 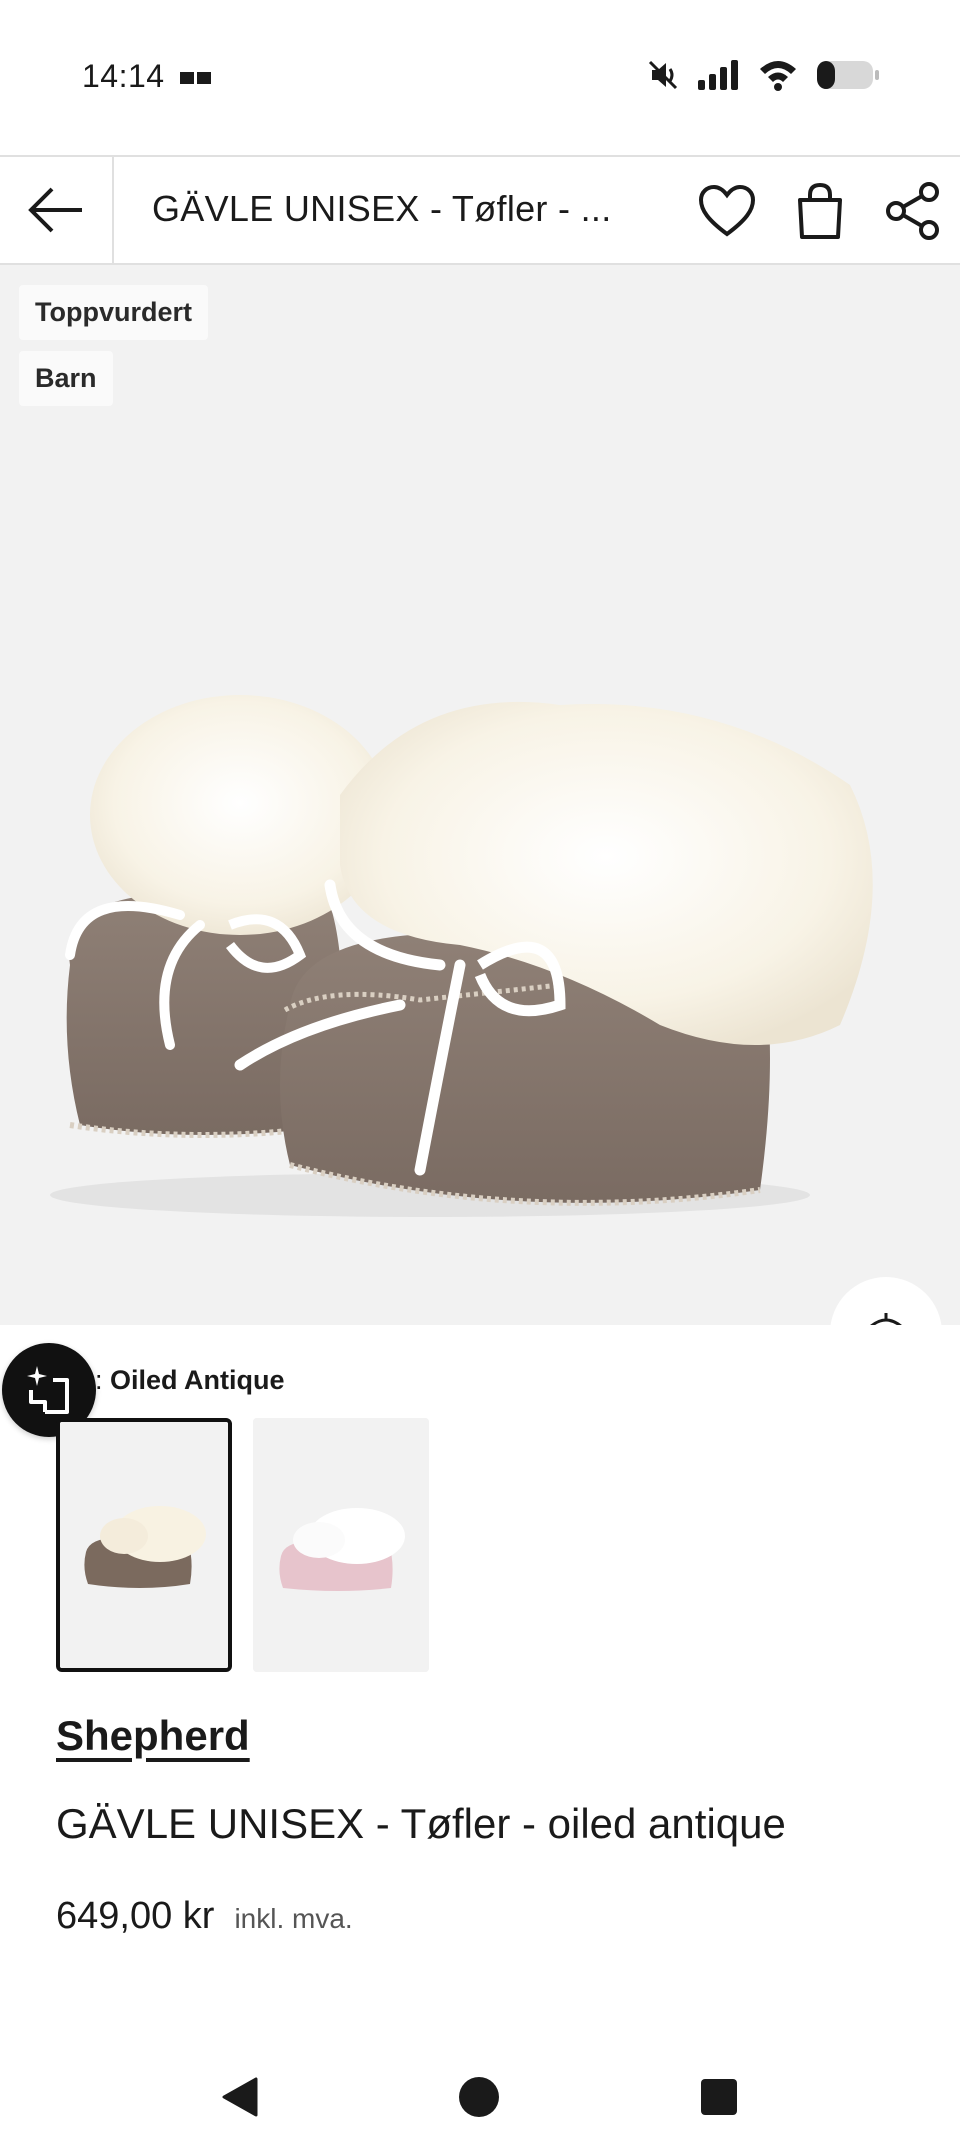 I want to click on rotate-icon, so click(x=886, y=1319).